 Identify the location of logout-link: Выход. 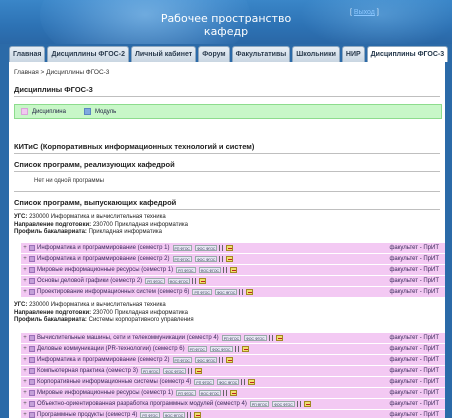
(364, 12).